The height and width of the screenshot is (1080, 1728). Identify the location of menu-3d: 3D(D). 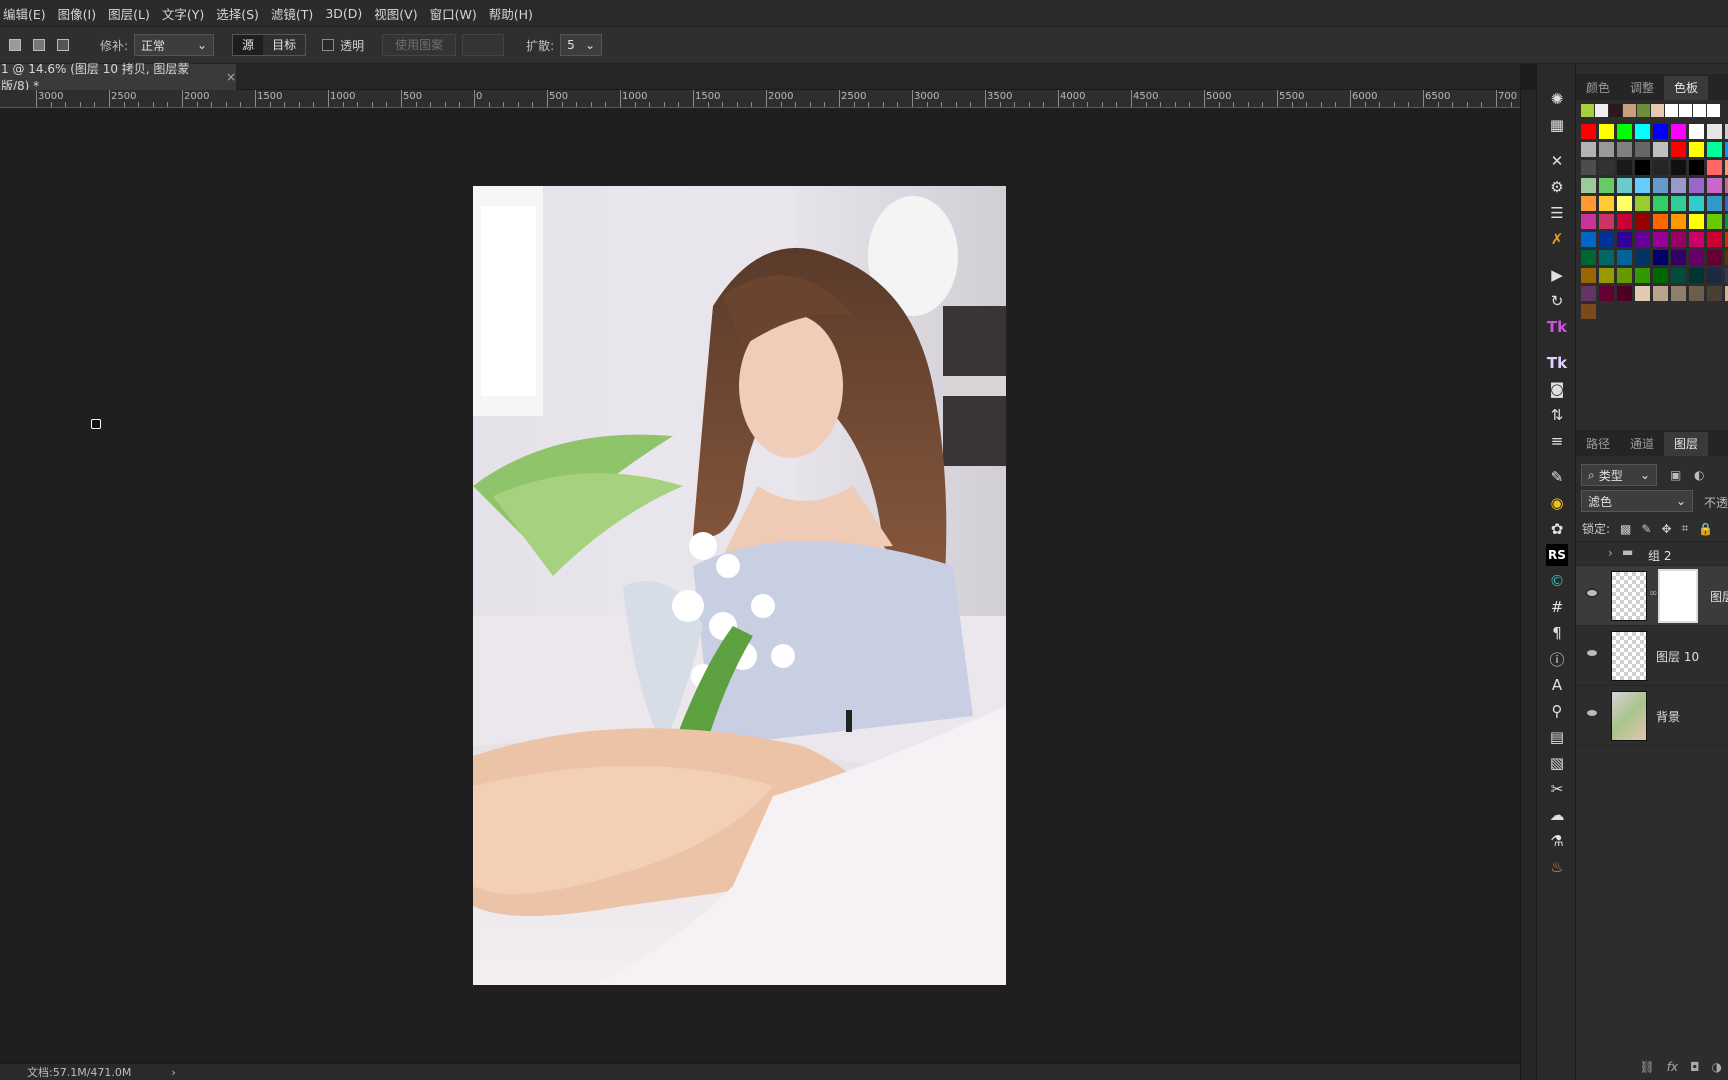
(347, 13).